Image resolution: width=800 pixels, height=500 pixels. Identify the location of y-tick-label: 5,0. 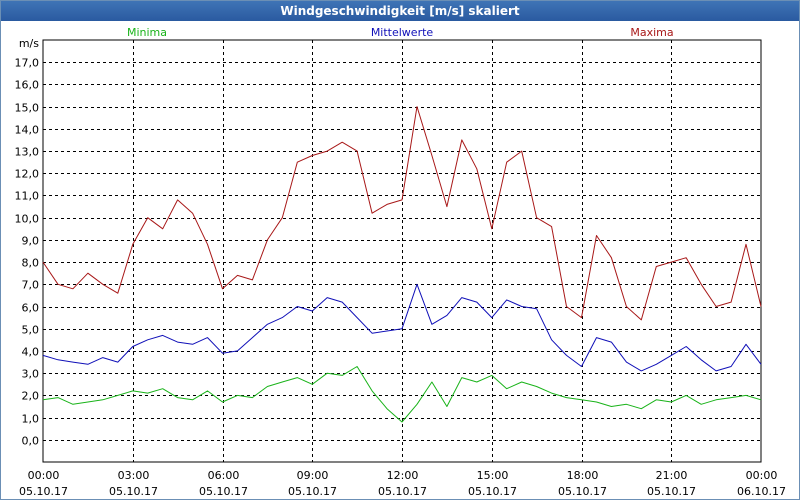
(31, 330).